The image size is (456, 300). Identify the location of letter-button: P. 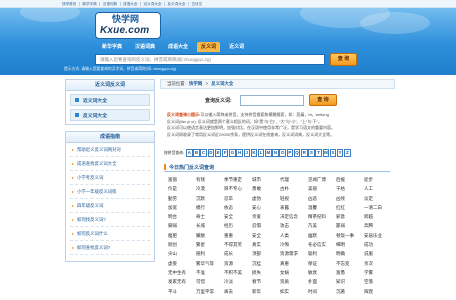
(290, 153).